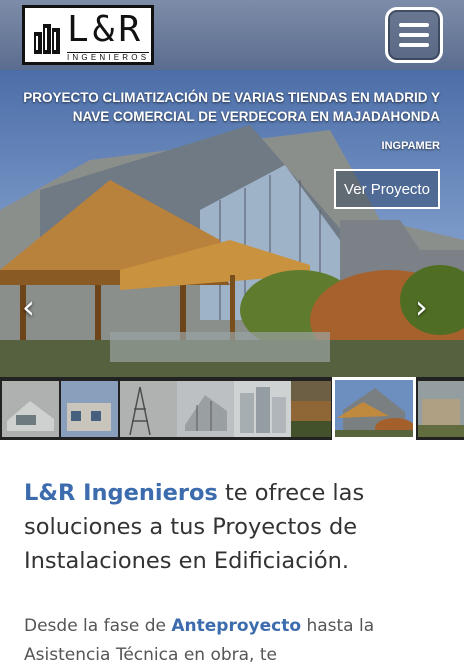 Image resolution: width=464 pixels, height=668 pixels. I want to click on thumbnail-active, so click(374, 408).